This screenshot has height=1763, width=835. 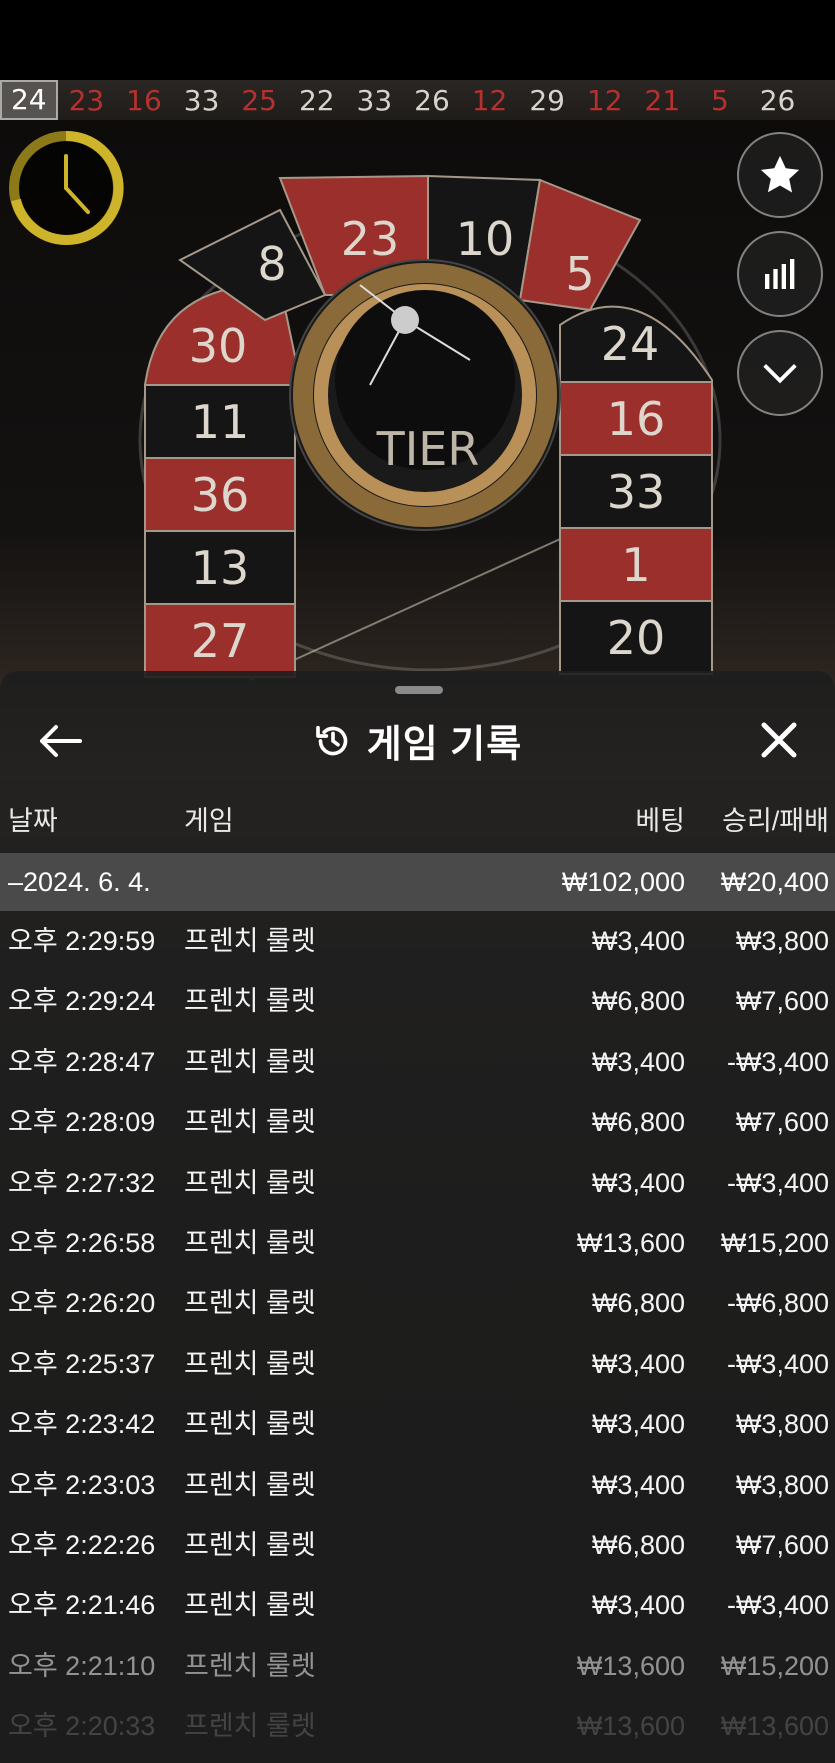 I want to click on result-number: 21, so click(x=662, y=100).